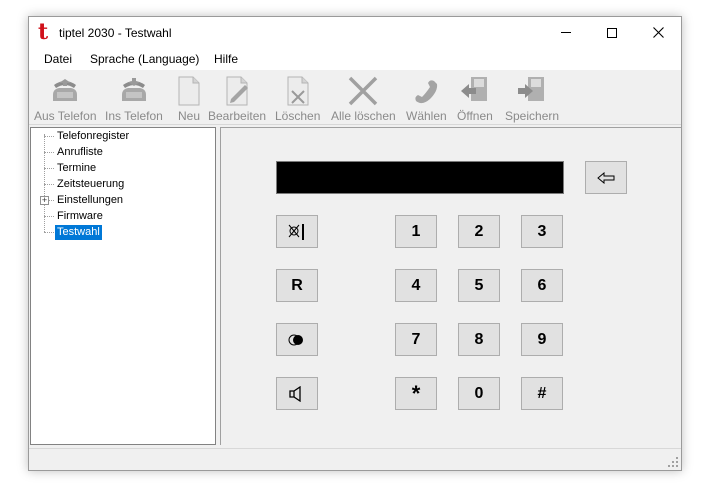  What do you see at coordinates (65, 116) in the screenshot?
I see `aus-telefon-label: Aus Telefon` at bounding box center [65, 116].